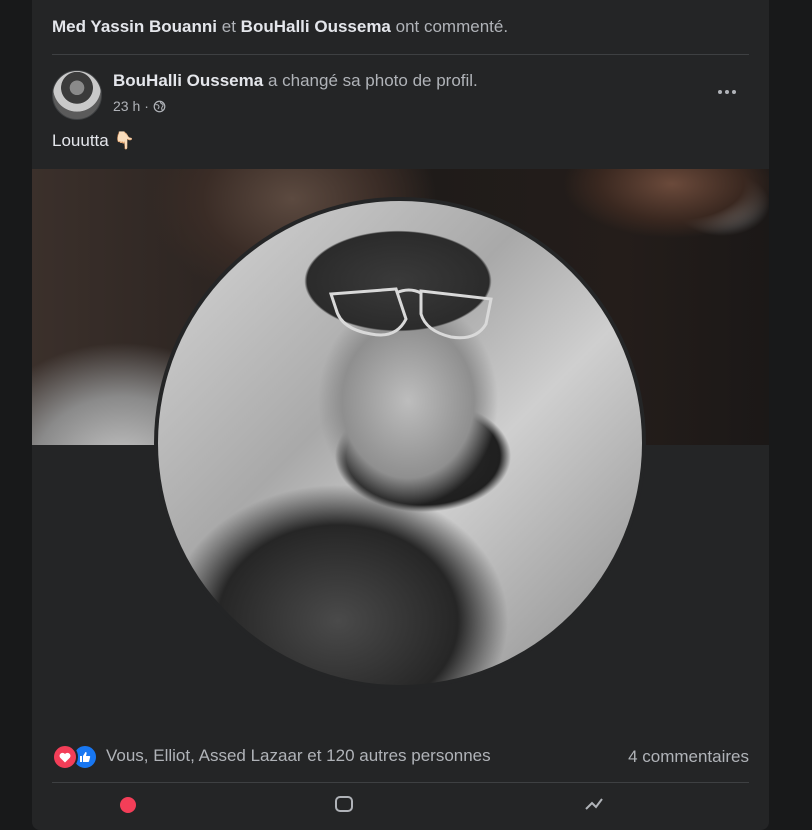  What do you see at coordinates (65, 757) in the screenshot?
I see `heart-reaction-icon` at bounding box center [65, 757].